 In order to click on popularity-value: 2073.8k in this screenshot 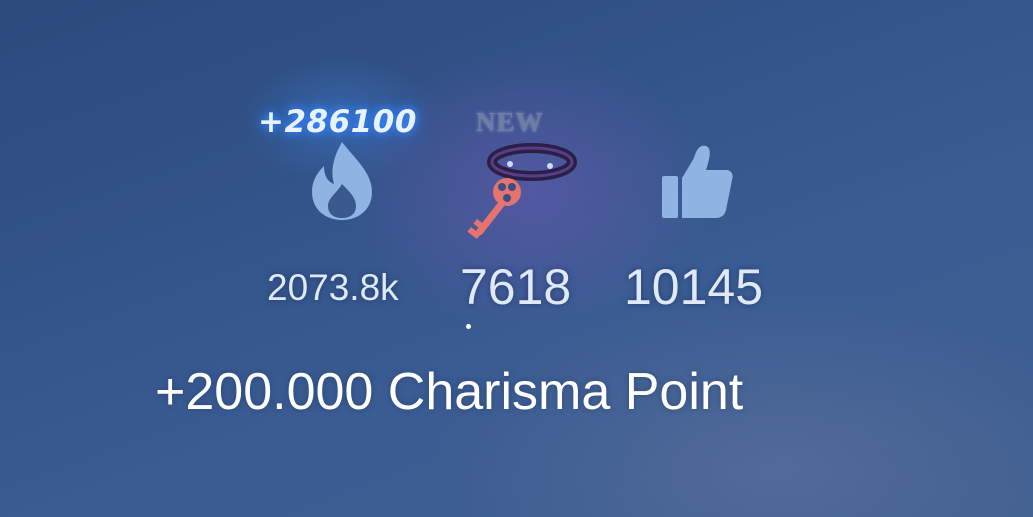, I will do `click(333, 287)`.